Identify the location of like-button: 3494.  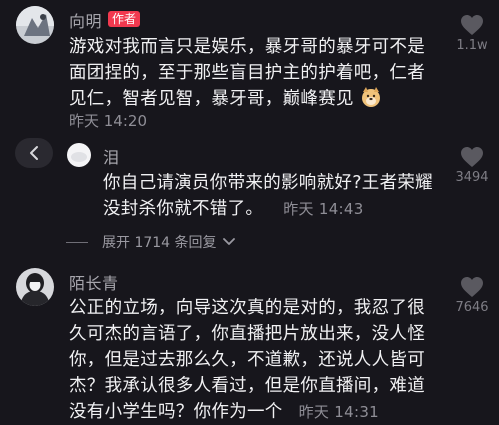
(472, 165).